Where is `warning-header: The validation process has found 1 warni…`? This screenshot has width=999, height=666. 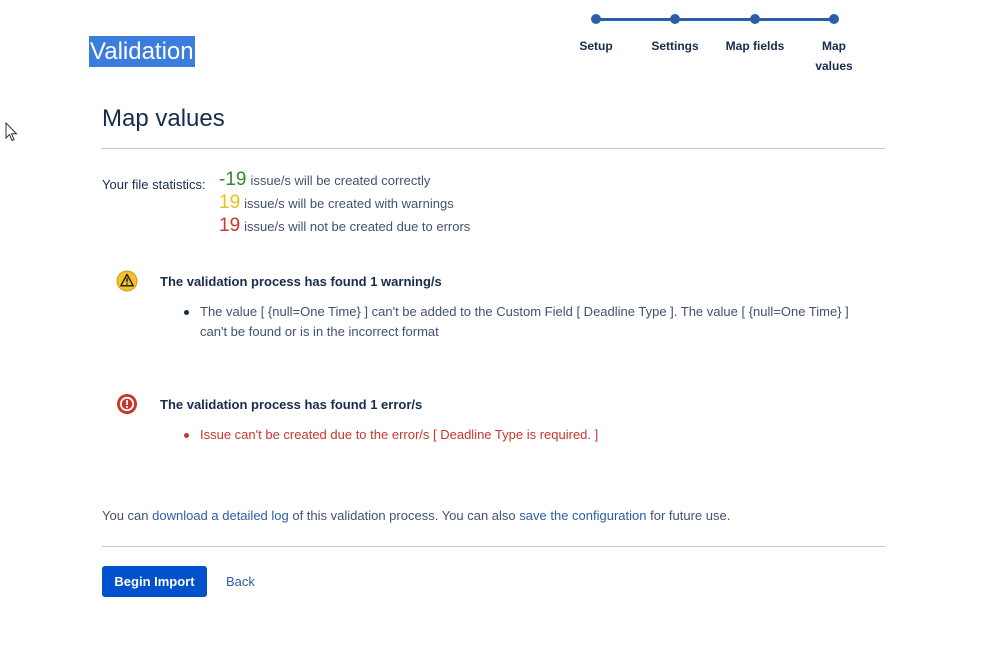 warning-header: The validation process has found 1 warni… is located at coordinates (486, 281).